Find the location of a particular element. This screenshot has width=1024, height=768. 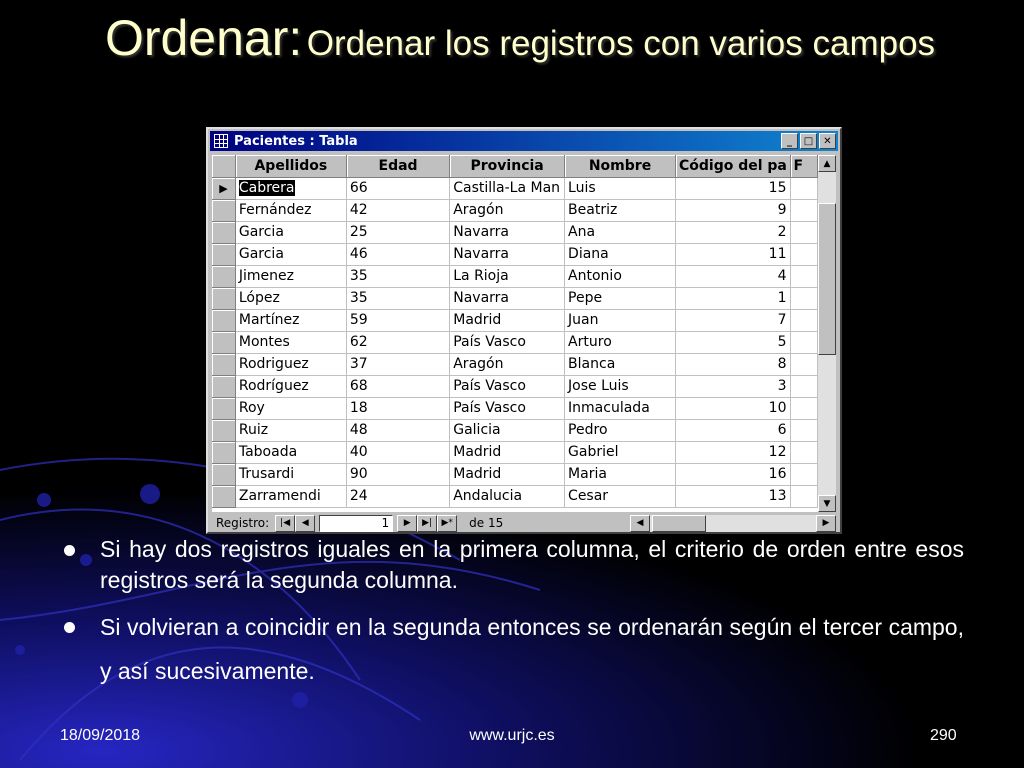

cell-nombre: Jose Luis is located at coordinates (620, 386).